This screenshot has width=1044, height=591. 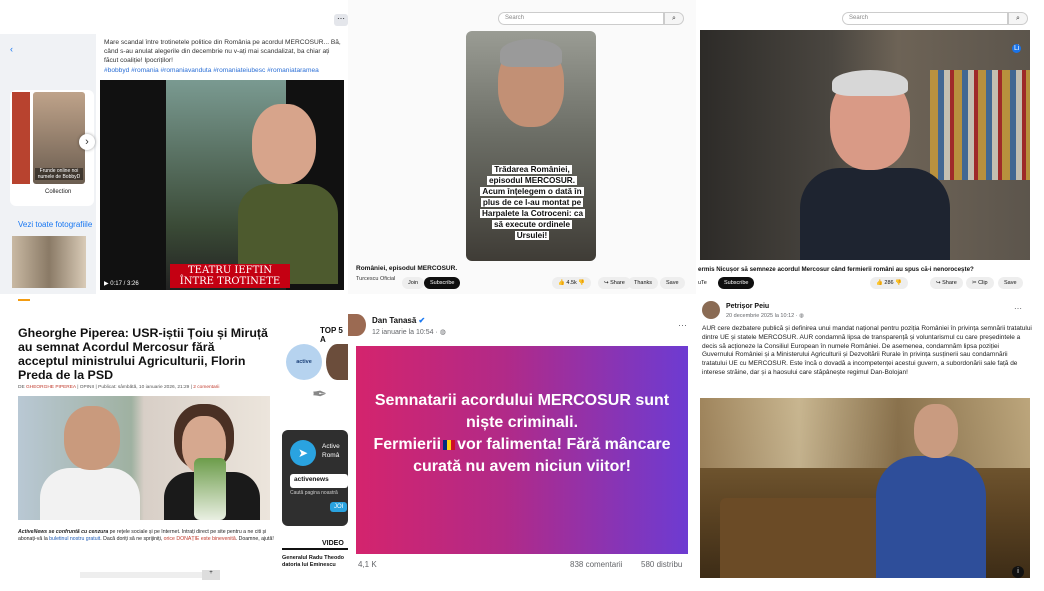 What do you see at coordinates (406, 332) in the screenshot?
I see `post-date-text: 12 ianuarie la 10:54 ·` at bounding box center [406, 332].